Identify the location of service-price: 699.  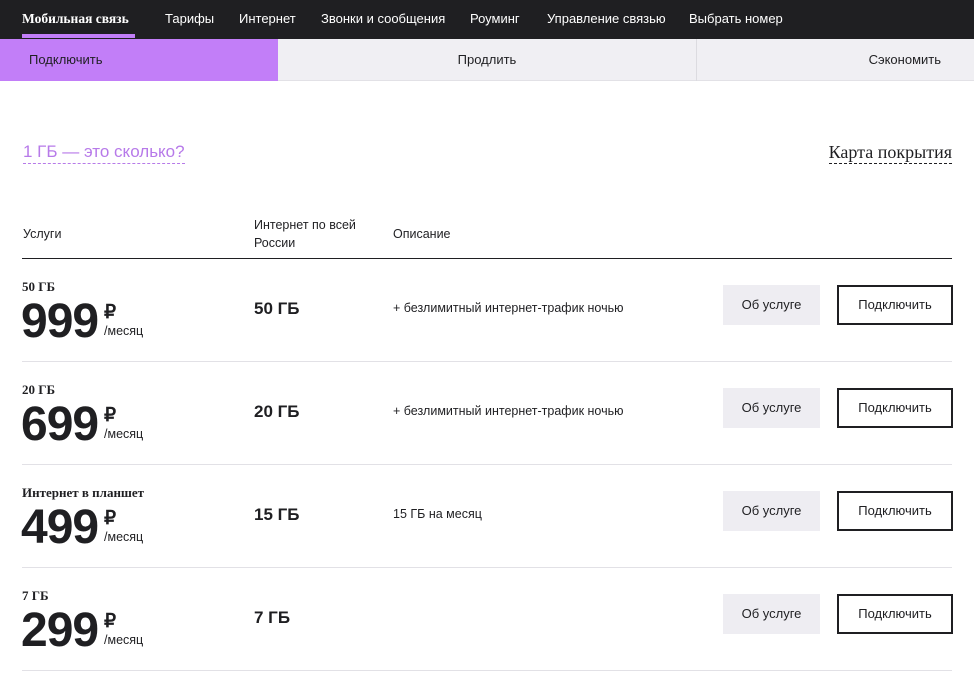
(60, 424).